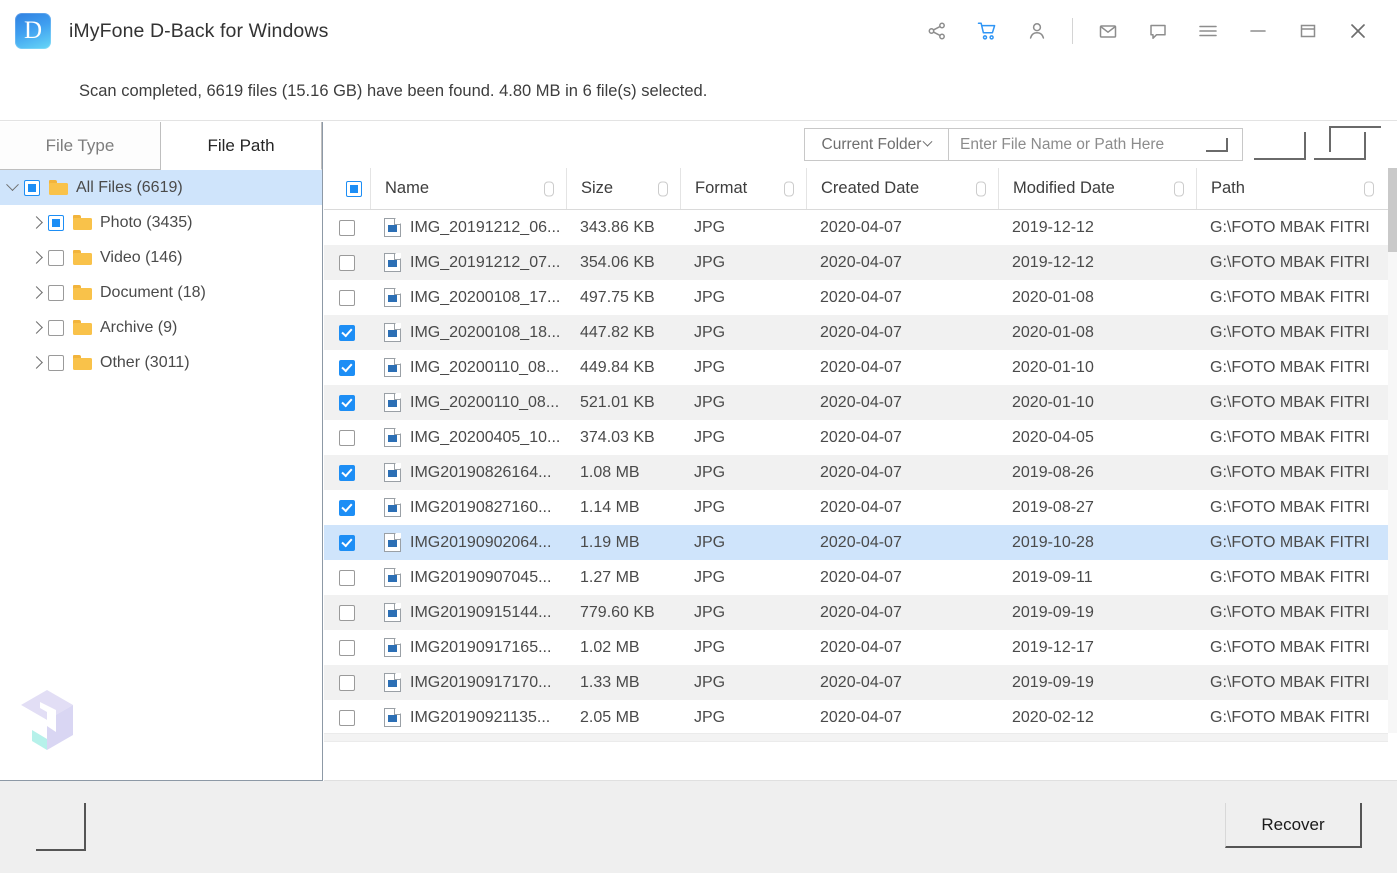  I want to click on tab-file-type: File Type, so click(80, 146).